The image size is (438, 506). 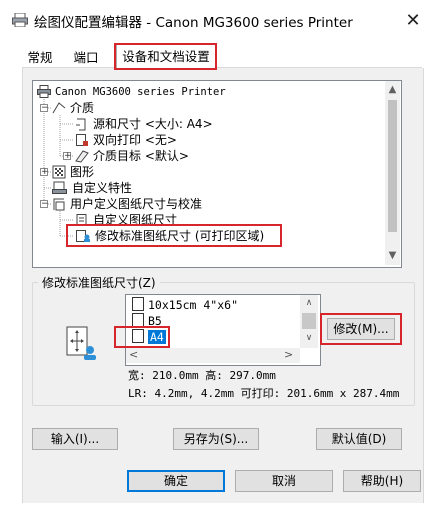 I want to click on tree-label: Canon MG3600 series Printer, so click(x=140, y=92).